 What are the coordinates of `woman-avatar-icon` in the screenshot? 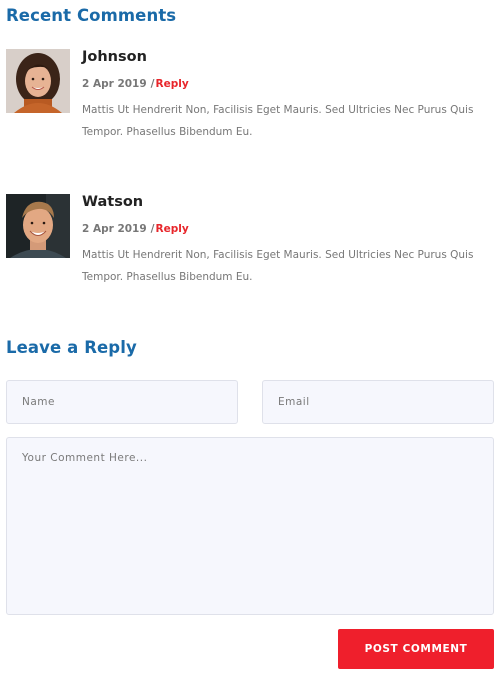 It's located at (38, 81).